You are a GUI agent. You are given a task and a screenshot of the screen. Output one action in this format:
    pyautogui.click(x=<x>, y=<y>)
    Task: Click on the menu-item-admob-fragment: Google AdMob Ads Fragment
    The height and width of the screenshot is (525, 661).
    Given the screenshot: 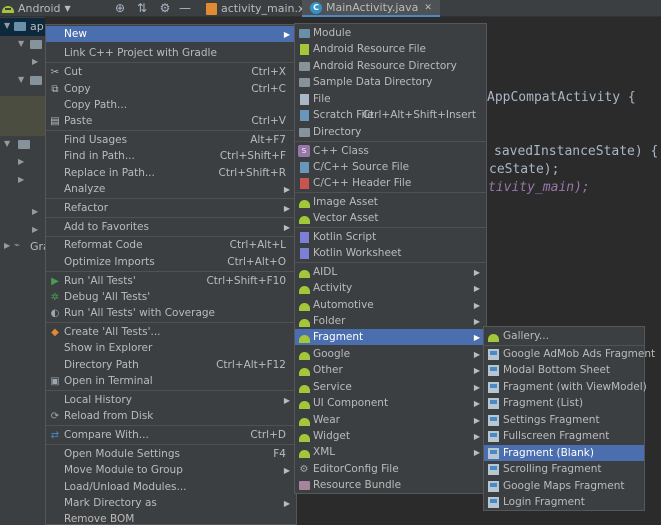 What is the action you would take?
    pyautogui.click(x=569, y=354)
    